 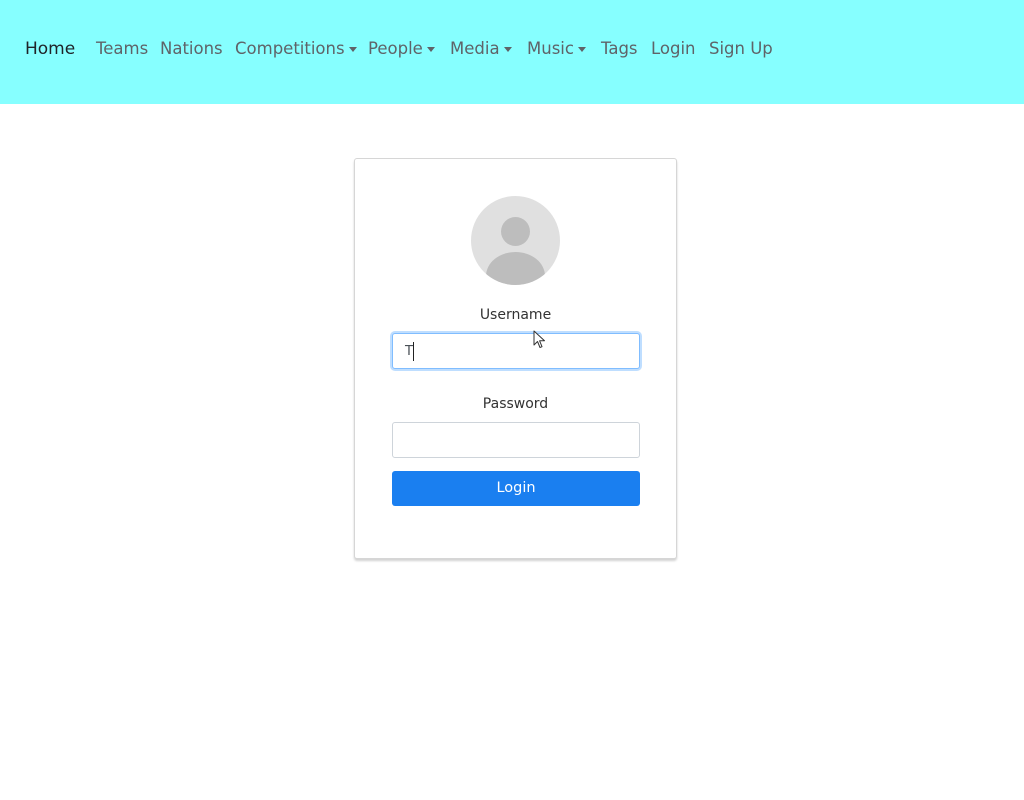 I want to click on nav-home-link: Home, so click(x=50, y=49).